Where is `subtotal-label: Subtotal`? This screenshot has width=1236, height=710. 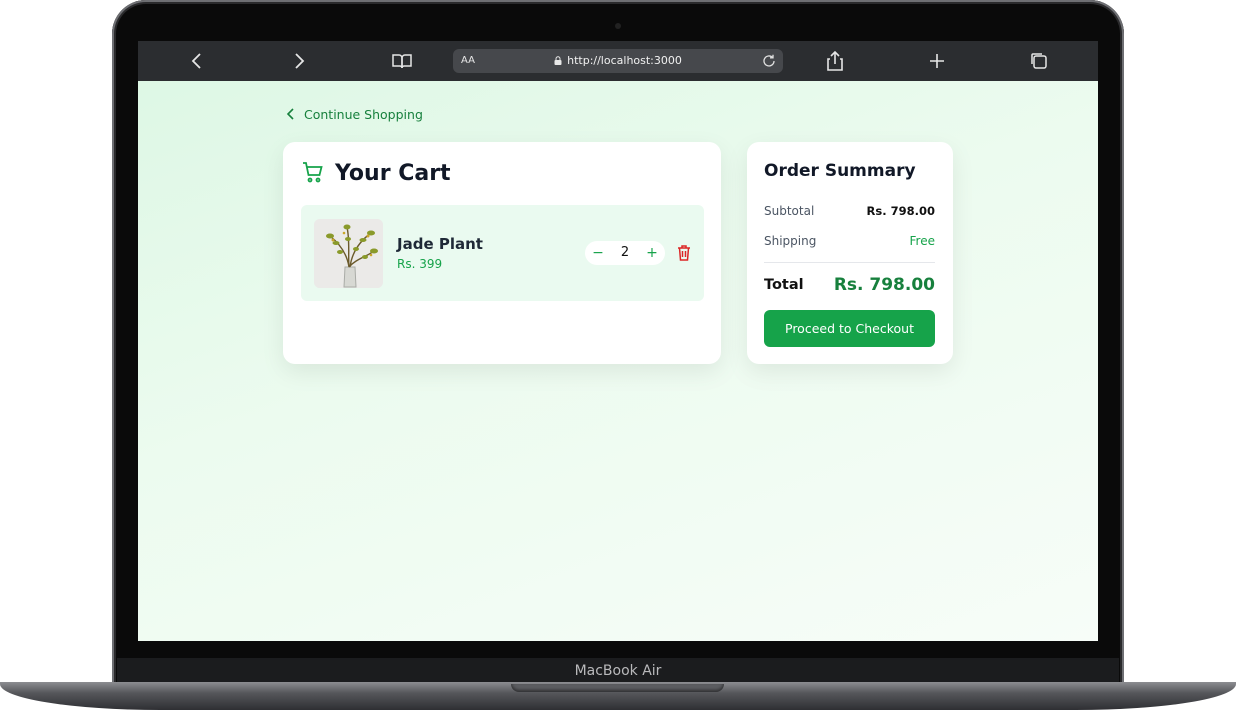 subtotal-label: Subtotal is located at coordinates (789, 211).